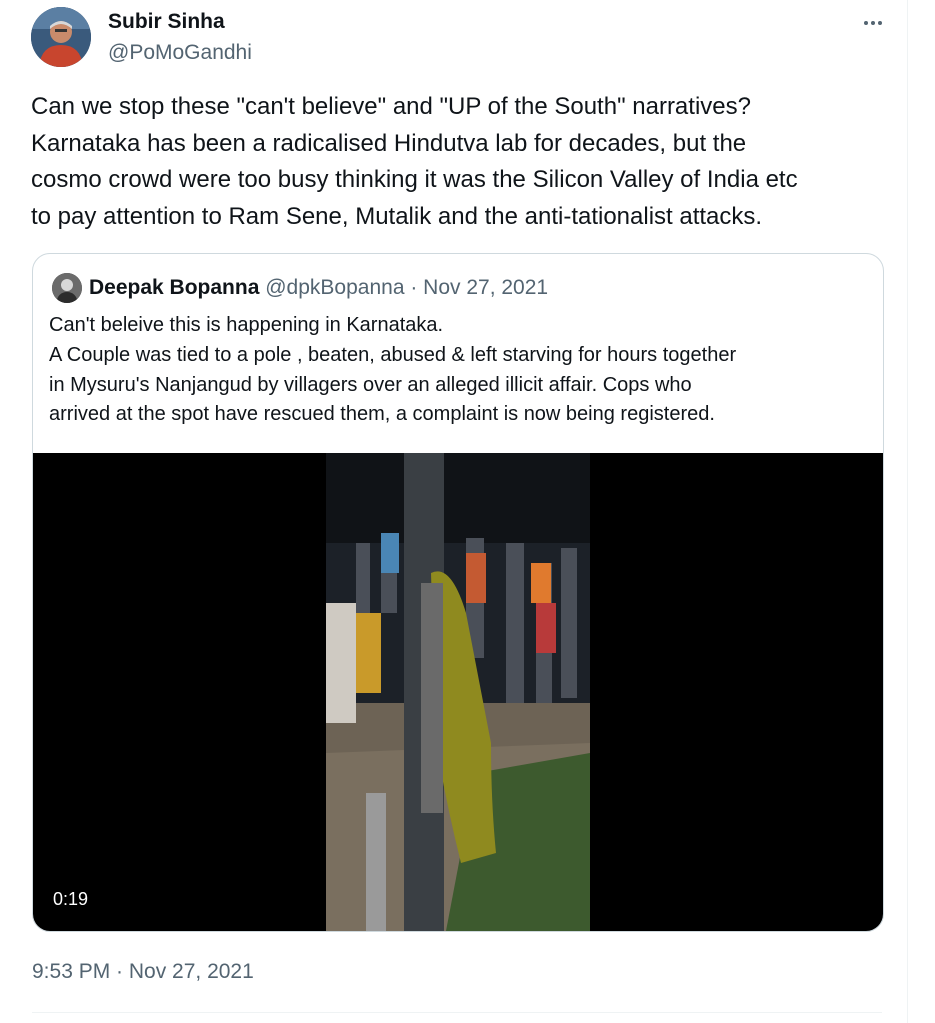 Image resolution: width=935 pixels, height=1023 pixels. I want to click on video-duration: 0:19, so click(71, 899).